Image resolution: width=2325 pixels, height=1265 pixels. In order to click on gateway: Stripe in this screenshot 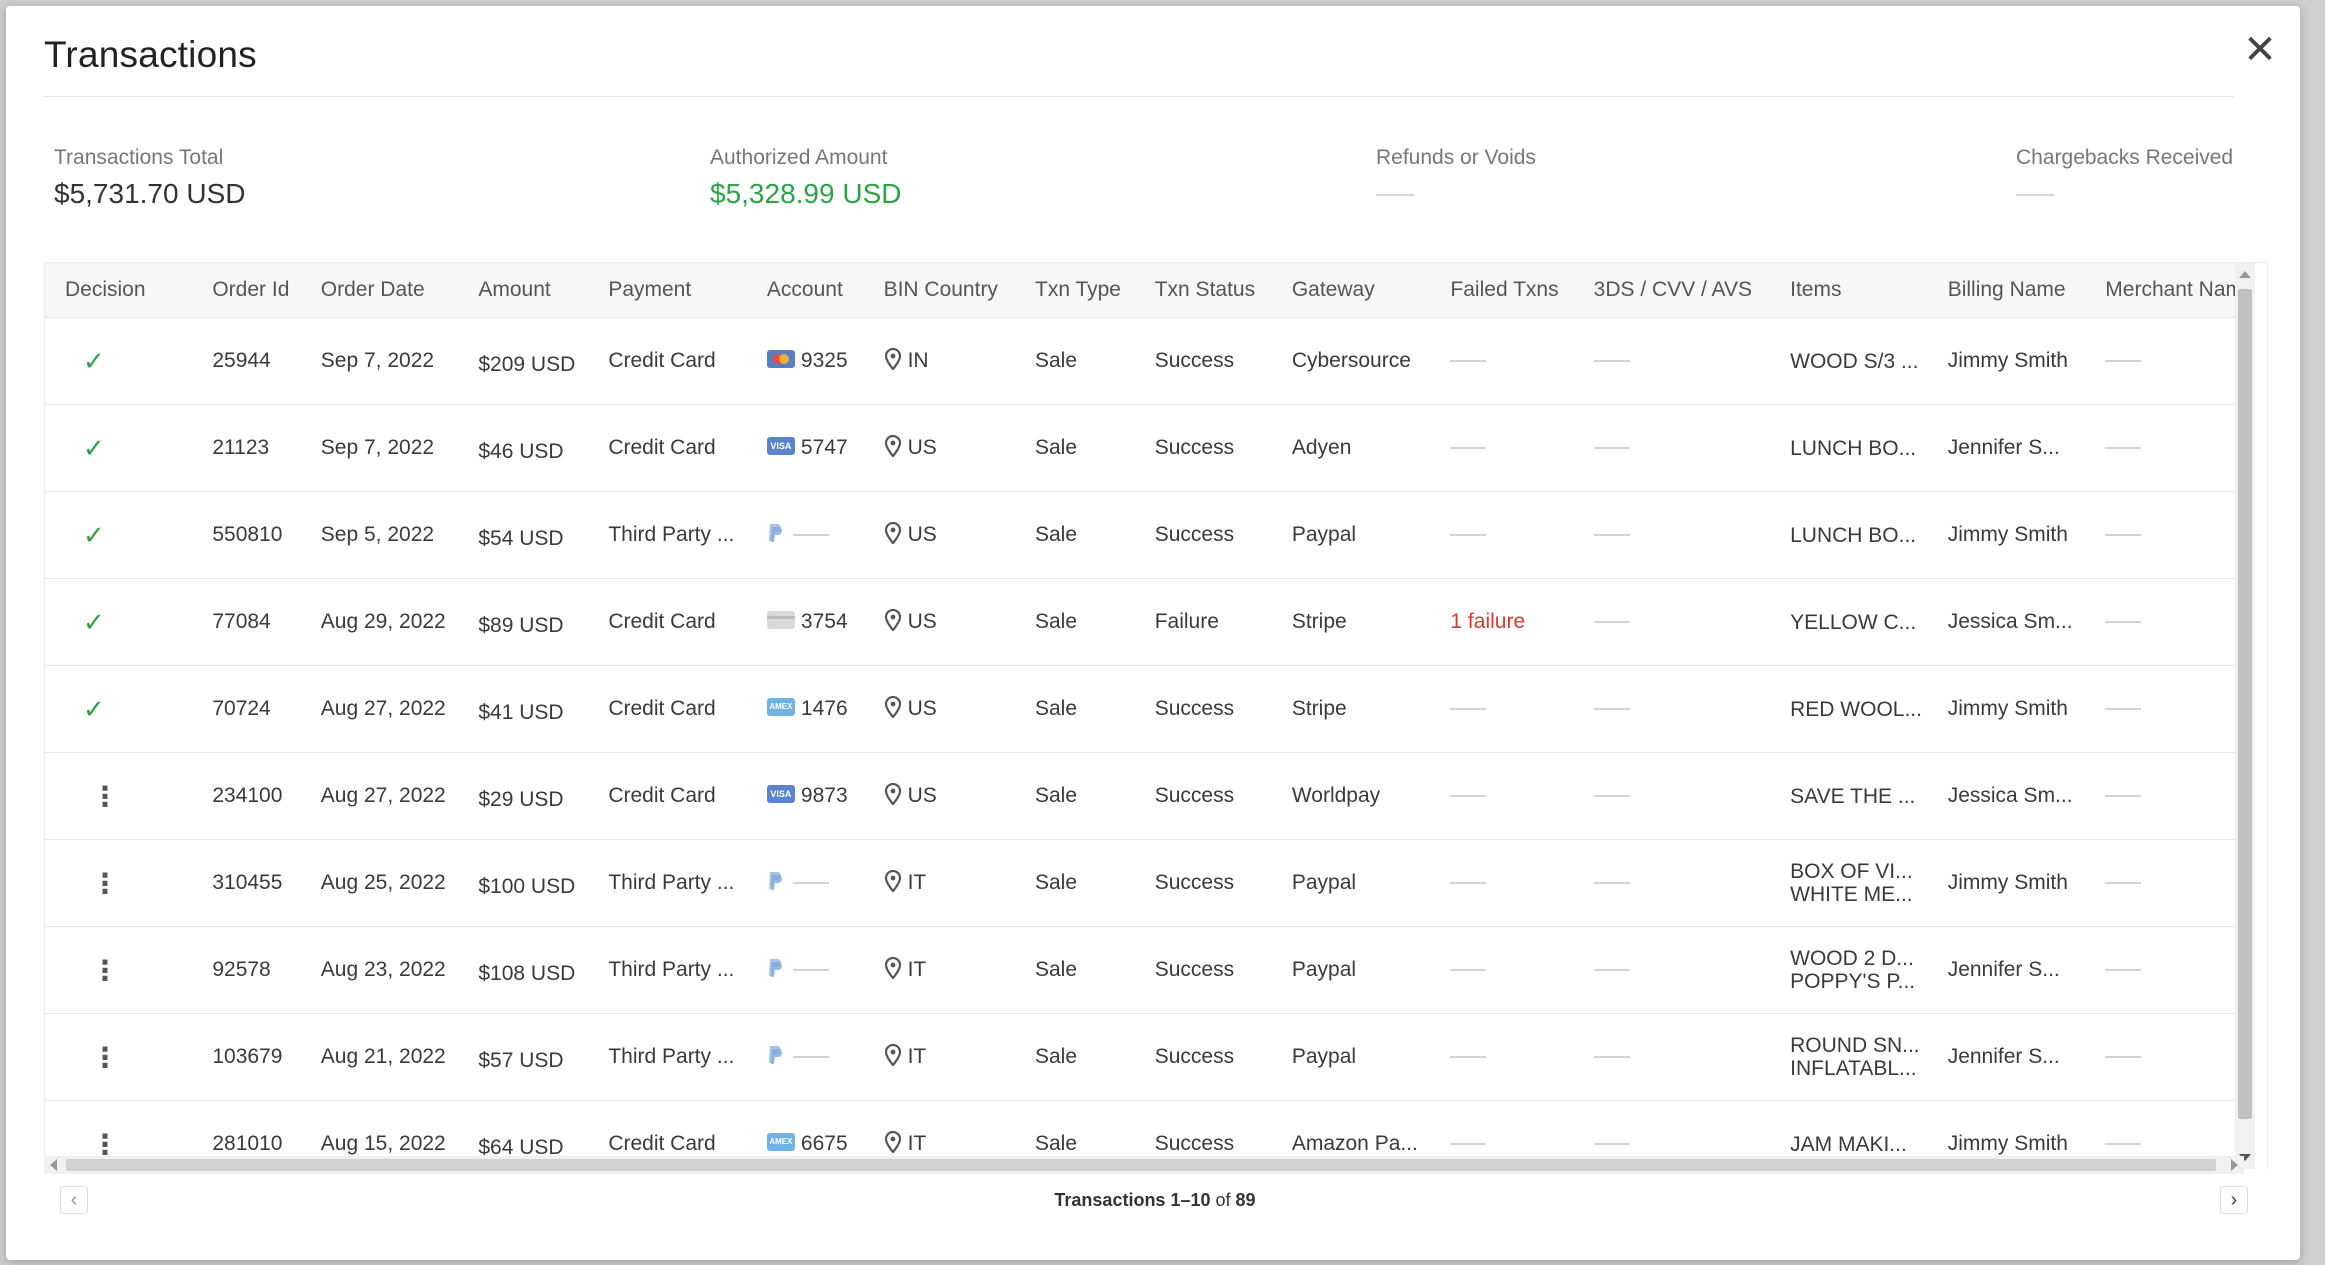, I will do `click(1319, 621)`.